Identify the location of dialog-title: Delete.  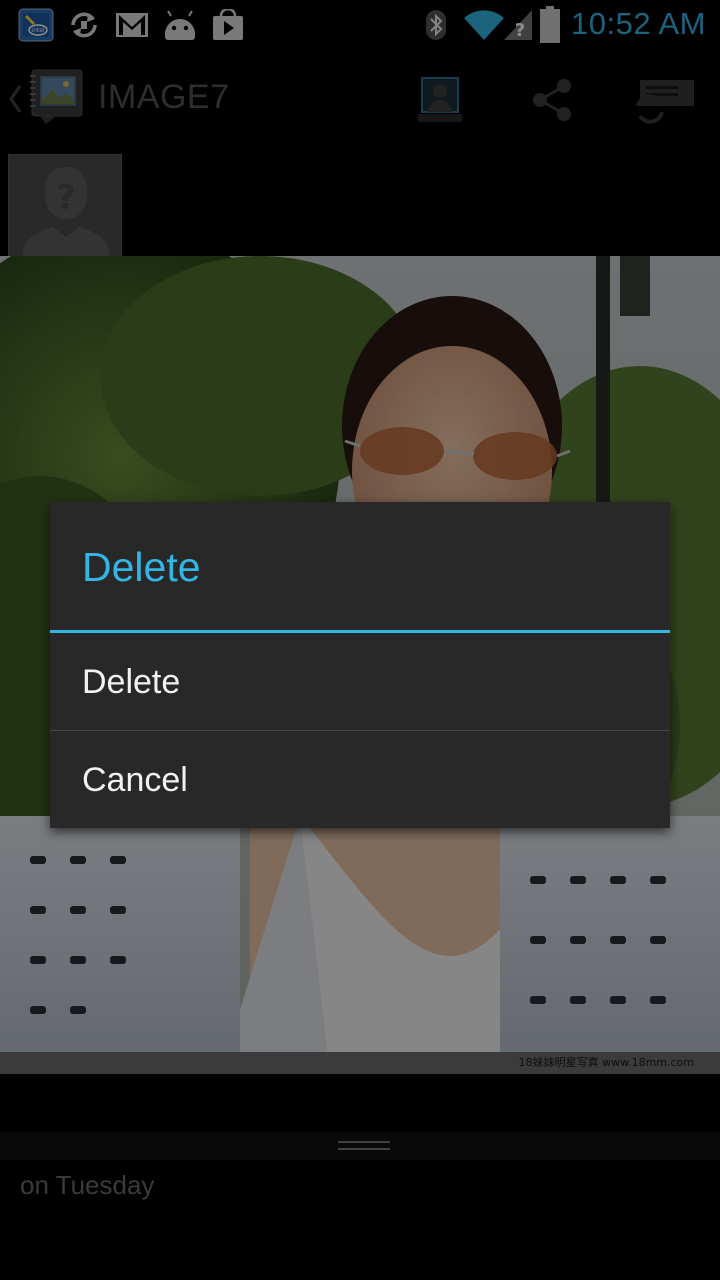
(141, 567).